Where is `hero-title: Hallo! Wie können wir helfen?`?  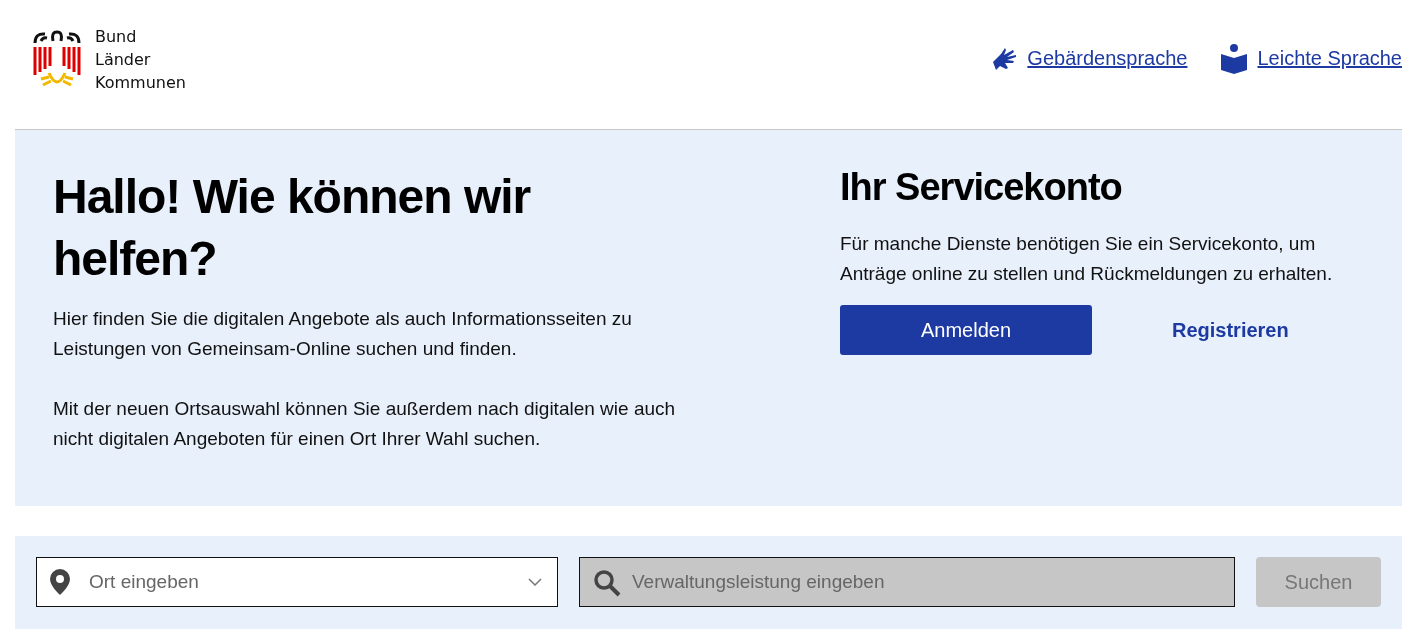
hero-title: Hallo! Wie können wir helfen? is located at coordinates (292, 228).